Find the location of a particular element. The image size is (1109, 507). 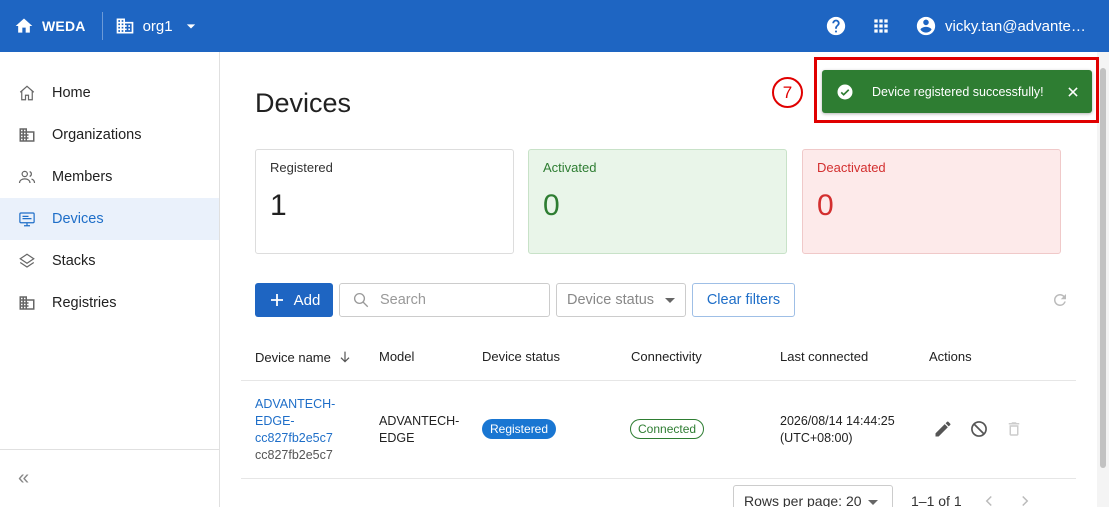

check-circle-icon is located at coordinates (845, 91).